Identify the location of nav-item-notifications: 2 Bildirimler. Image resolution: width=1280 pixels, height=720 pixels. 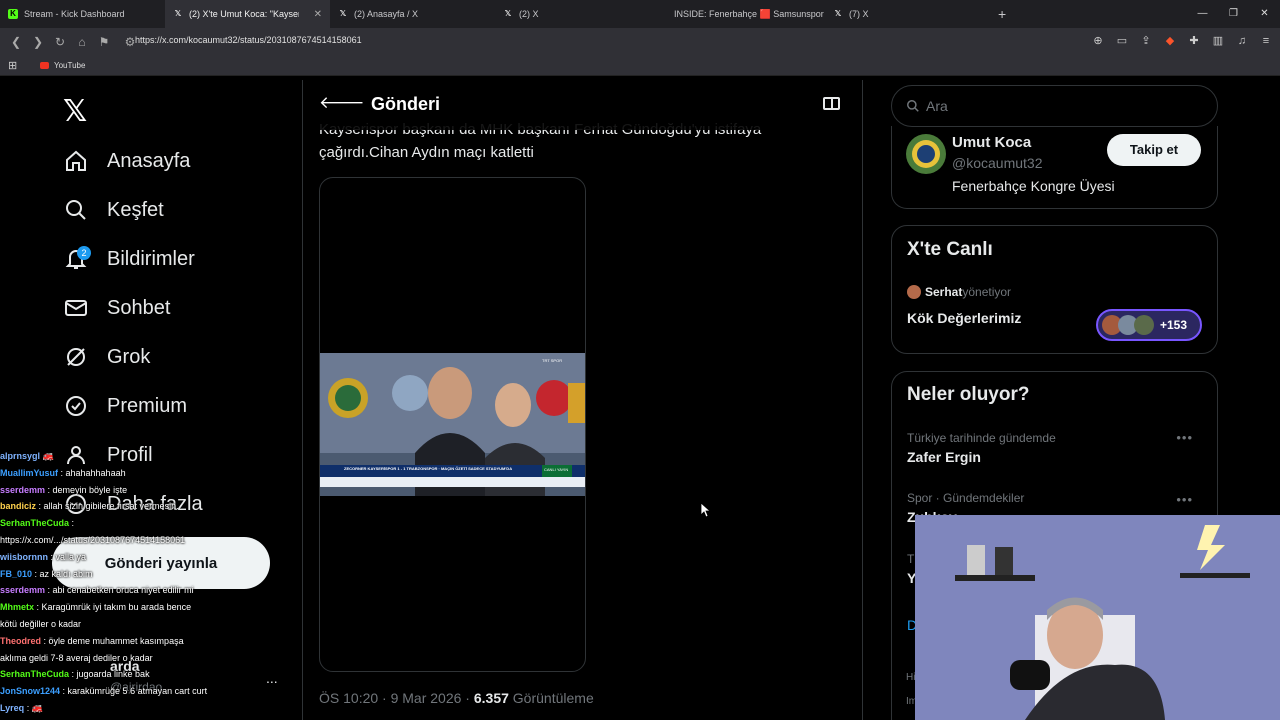
(128, 259).